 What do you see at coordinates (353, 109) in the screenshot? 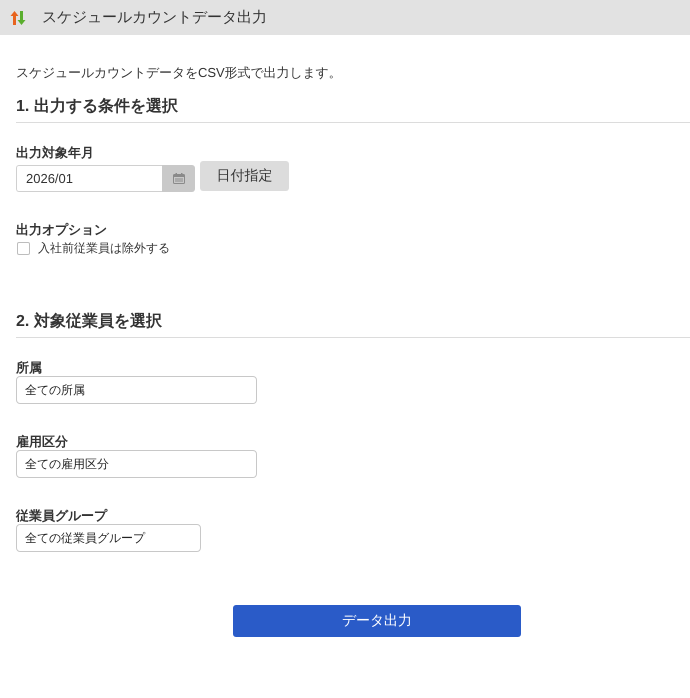
I see `section-heading: 1. 出力する条件を選択` at bounding box center [353, 109].